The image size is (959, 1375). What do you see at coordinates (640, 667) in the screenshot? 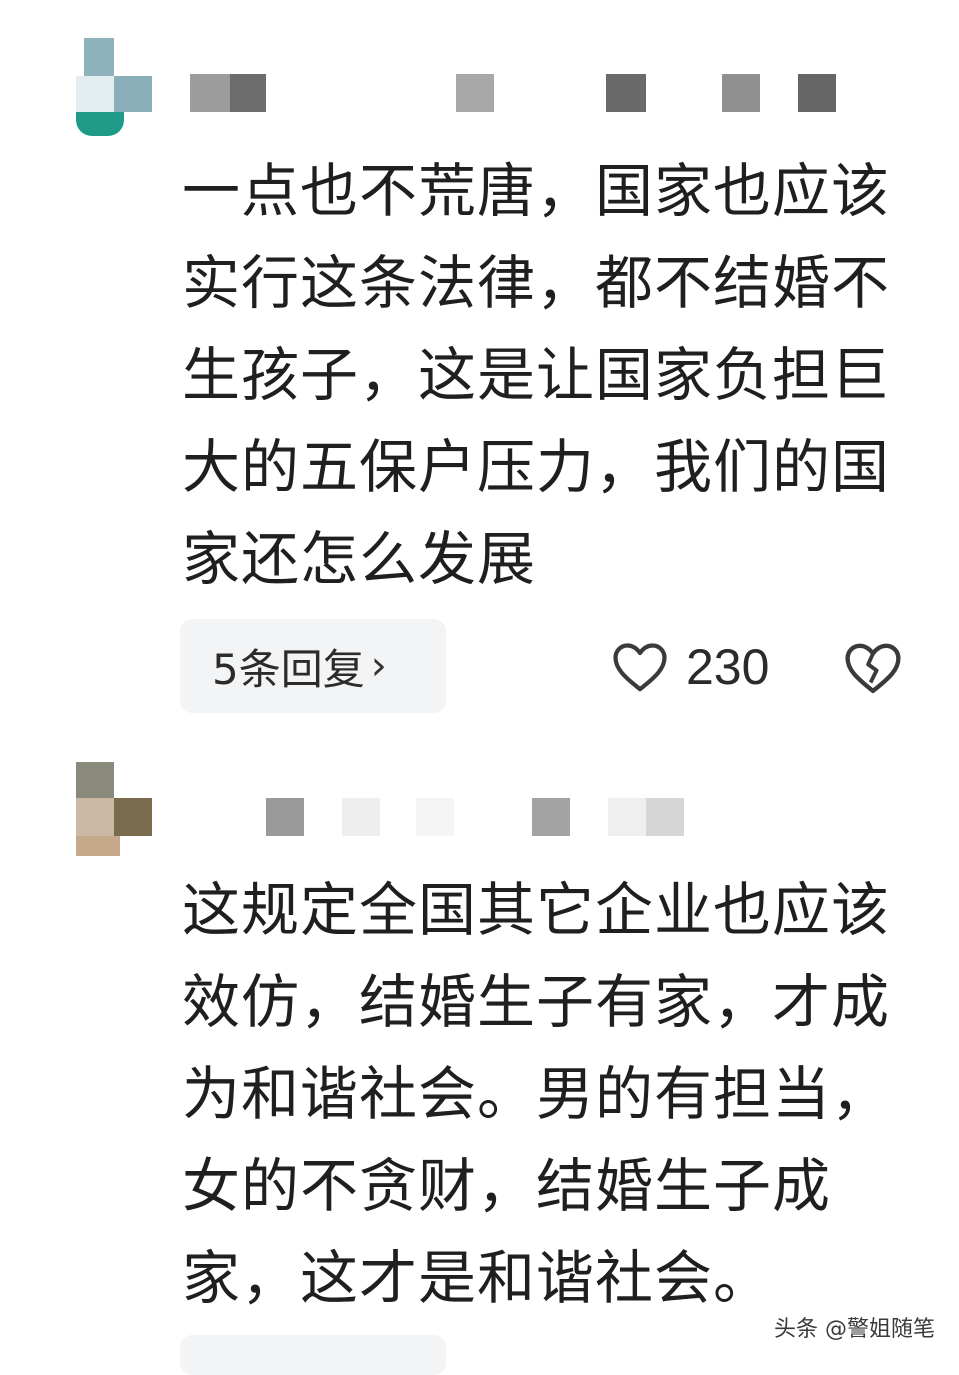
I see `heart-outline-icon` at bounding box center [640, 667].